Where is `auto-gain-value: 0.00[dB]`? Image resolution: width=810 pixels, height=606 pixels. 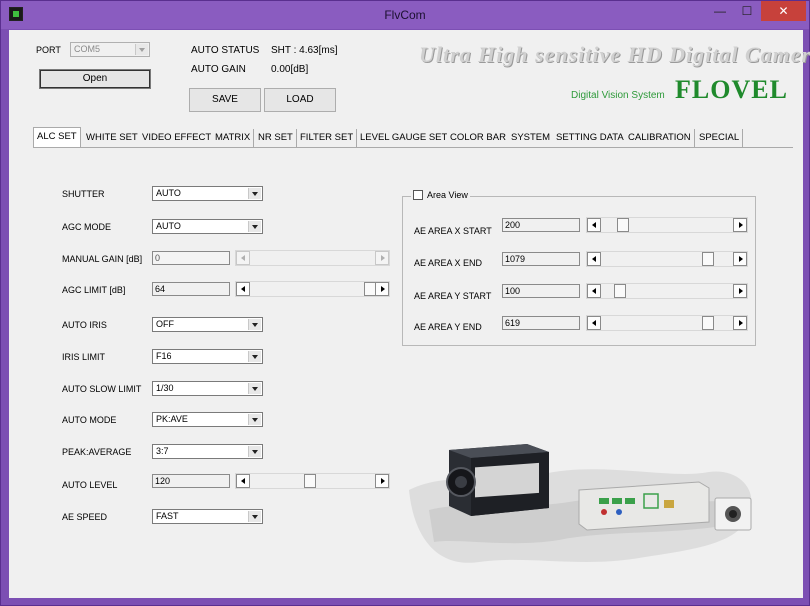
auto-gain-value: 0.00[dB] is located at coordinates (290, 69).